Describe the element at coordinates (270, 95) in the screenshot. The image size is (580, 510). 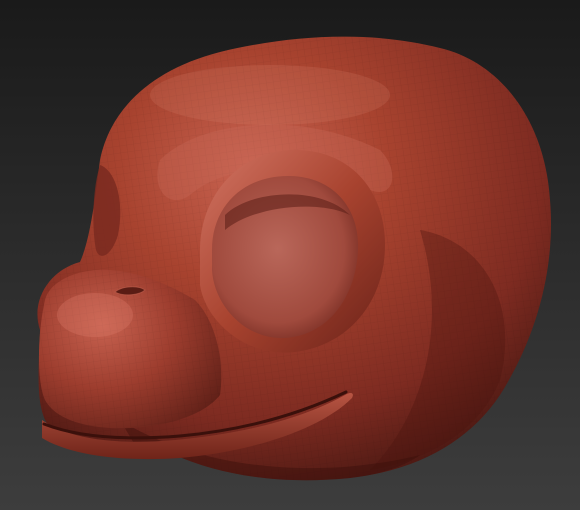
I see `head-specular` at that location.